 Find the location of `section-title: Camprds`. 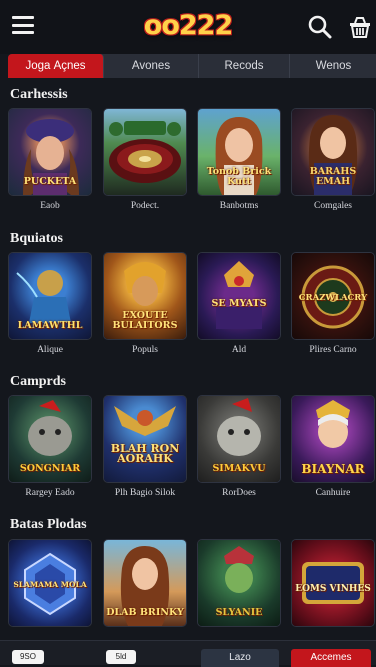

section-title: Camprds is located at coordinates (38, 381).